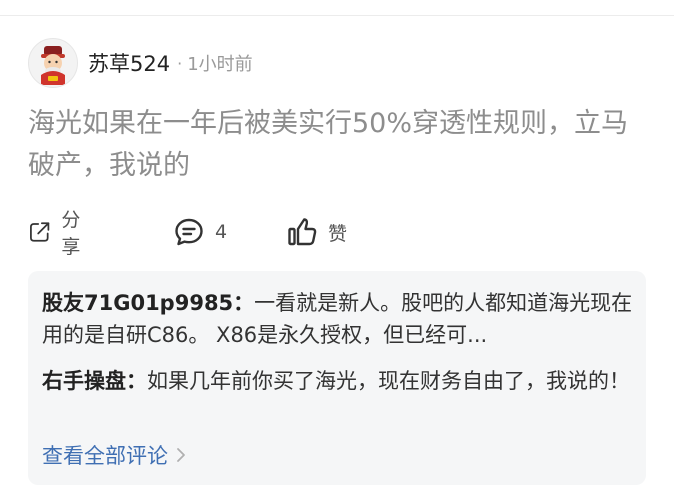  Describe the element at coordinates (181, 455) in the screenshot. I see `chevron-right-icon` at that location.